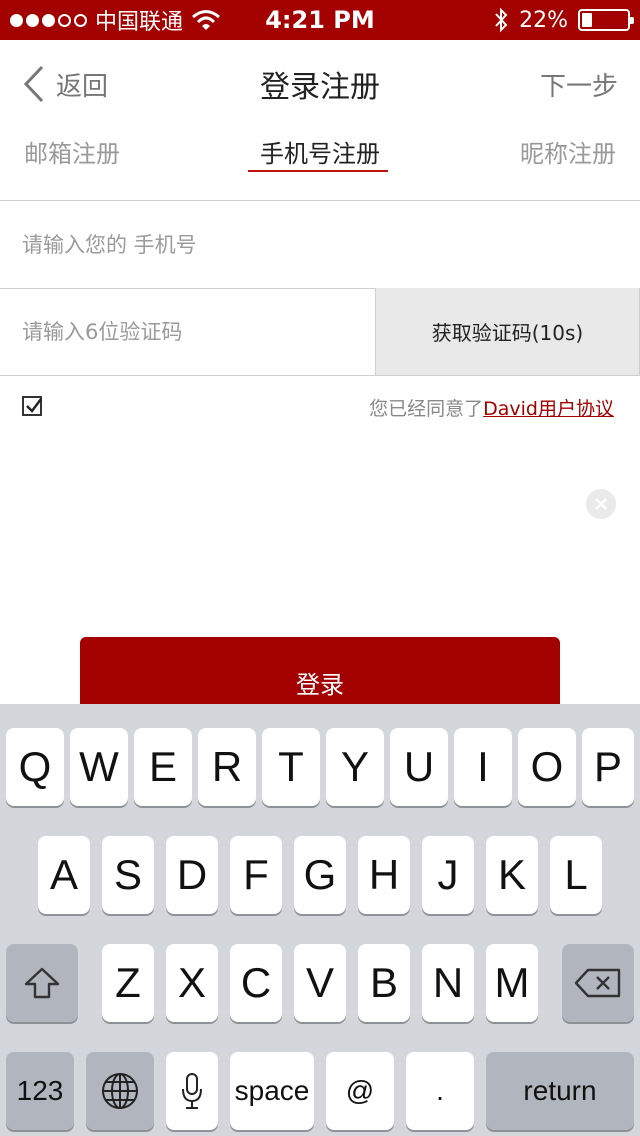 The height and width of the screenshot is (1136, 640). What do you see at coordinates (512, 983) in the screenshot?
I see `key-m: M` at bounding box center [512, 983].